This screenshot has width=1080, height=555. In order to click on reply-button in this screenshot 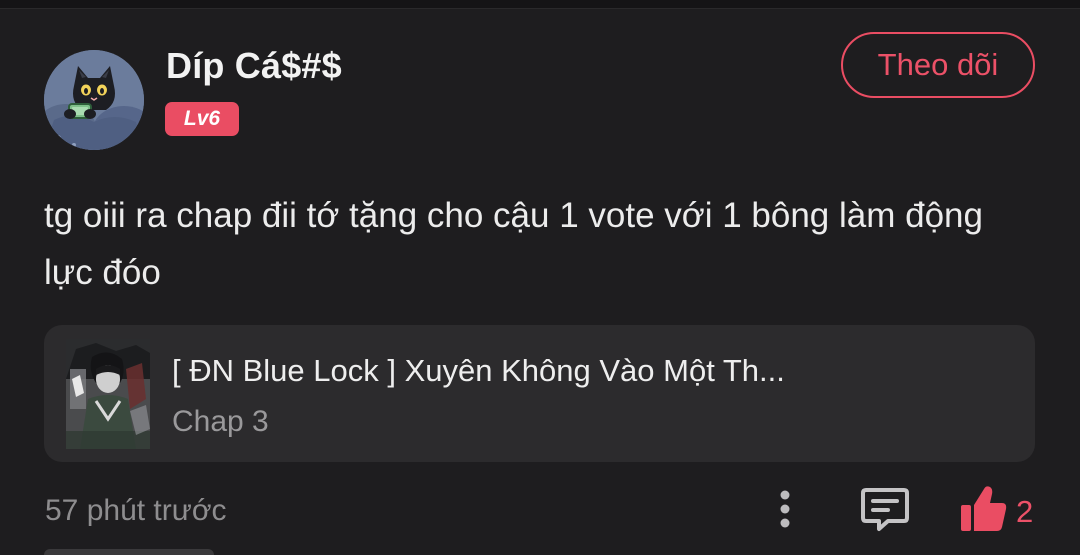, I will do `click(885, 509)`.